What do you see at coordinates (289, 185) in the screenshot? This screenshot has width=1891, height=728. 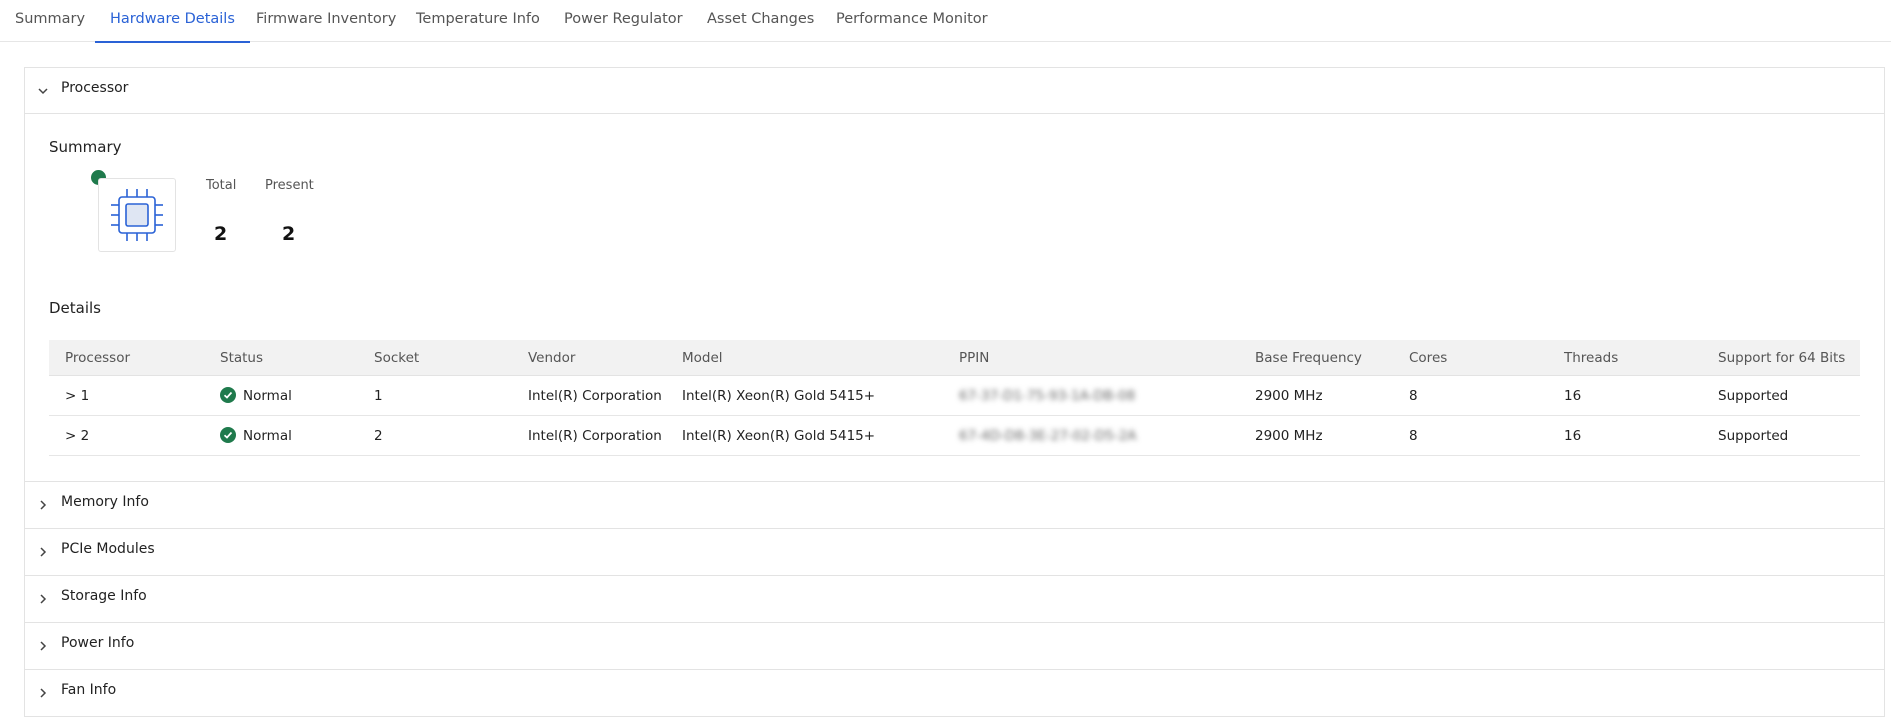 I see `present-label: Present` at bounding box center [289, 185].